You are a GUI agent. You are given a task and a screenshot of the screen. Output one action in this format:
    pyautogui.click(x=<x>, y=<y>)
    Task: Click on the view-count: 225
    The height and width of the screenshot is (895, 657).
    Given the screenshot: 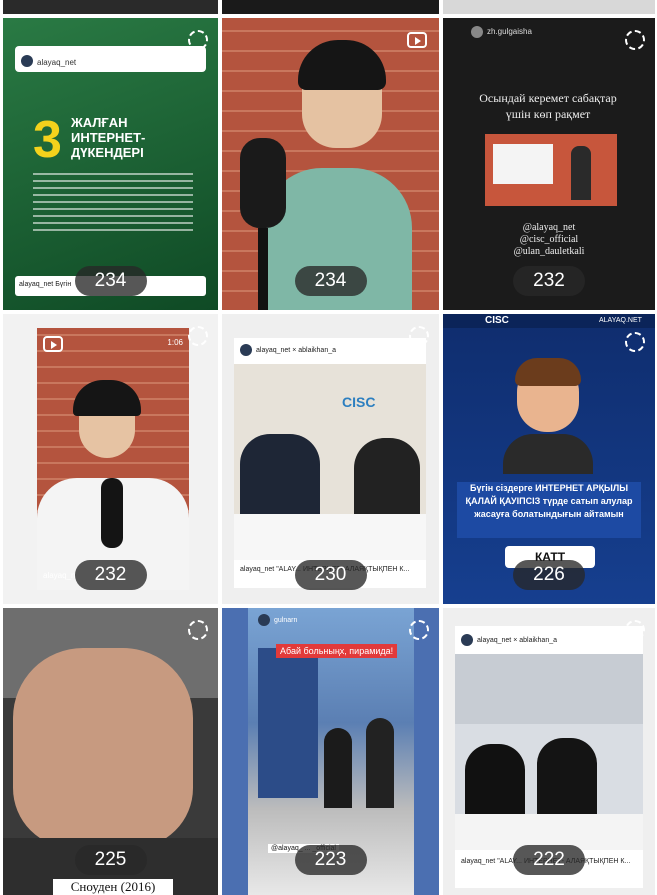 What is the action you would take?
    pyautogui.click(x=110, y=860)
    